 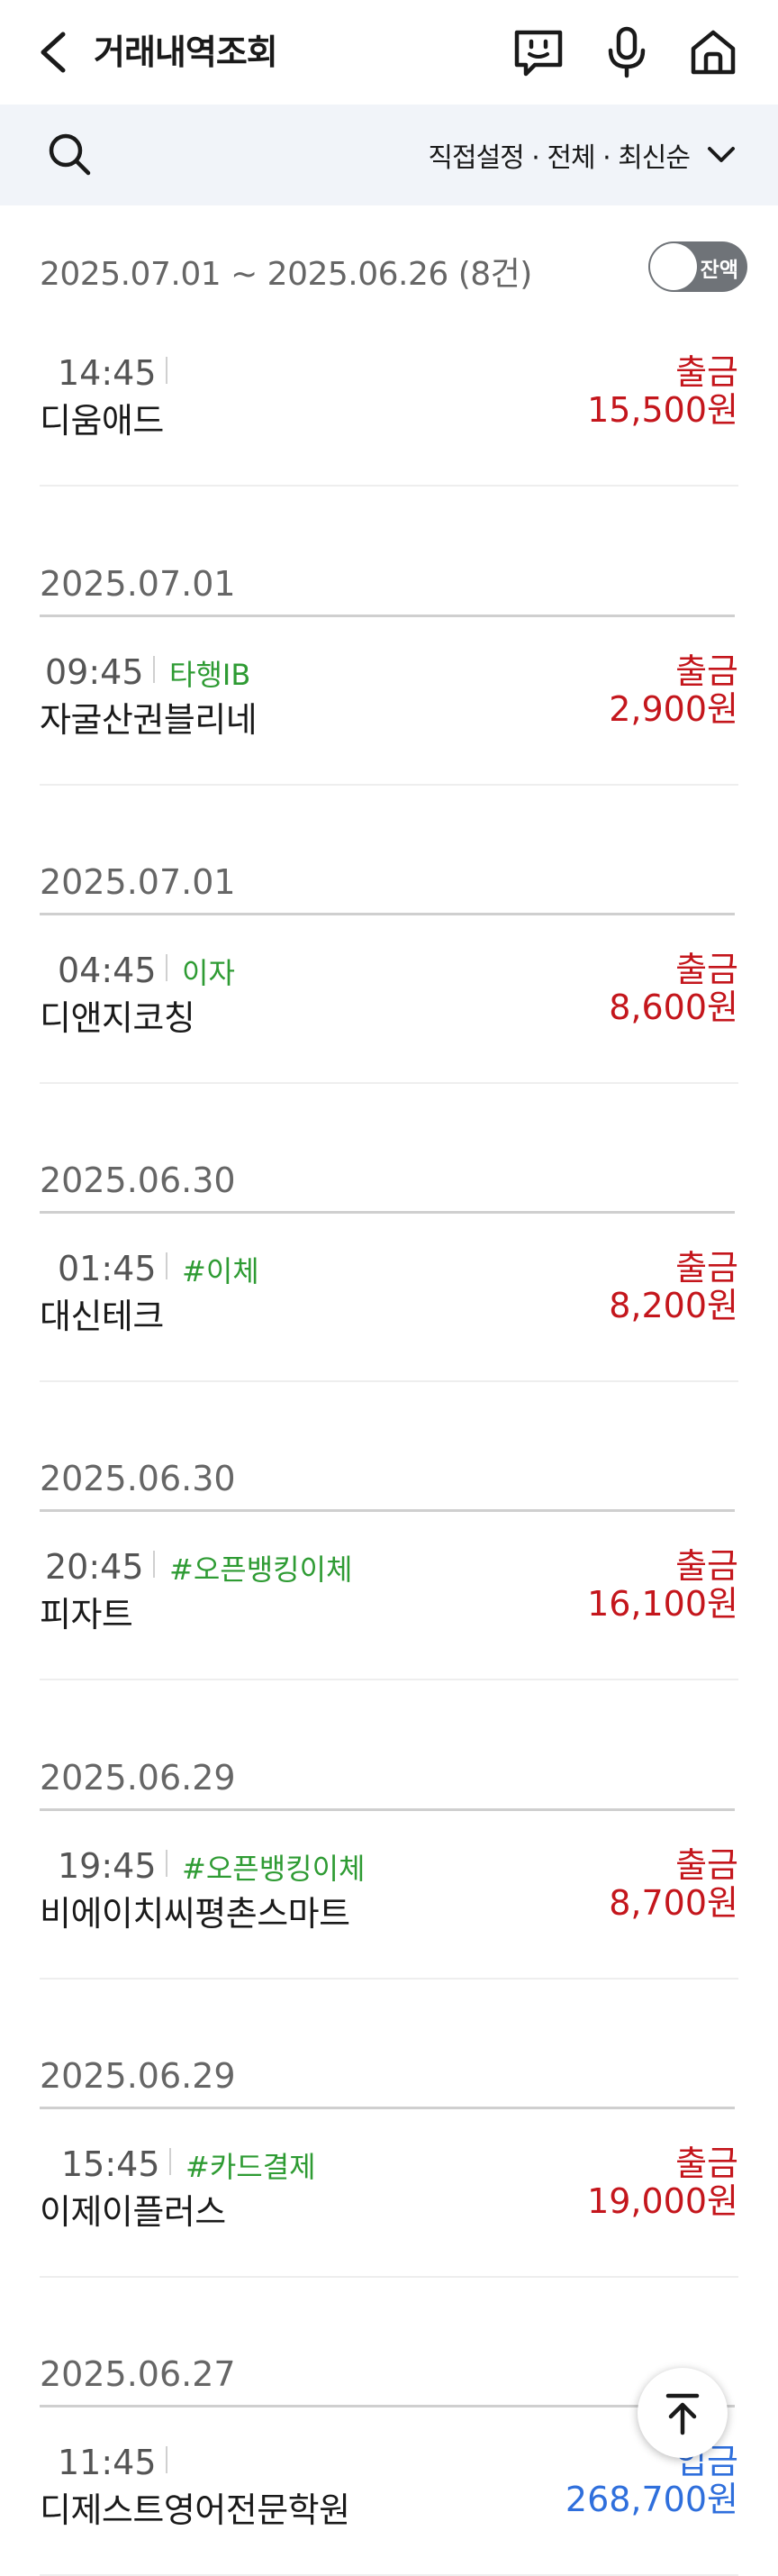 I want to click on transaction-tag: 타행IB, so click(x=210, y=675).